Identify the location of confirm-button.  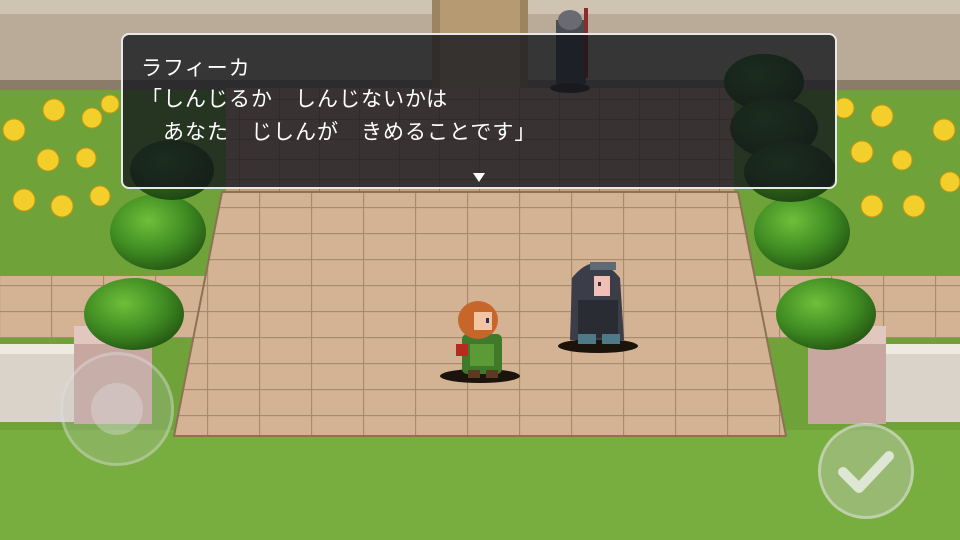
(866, 471).